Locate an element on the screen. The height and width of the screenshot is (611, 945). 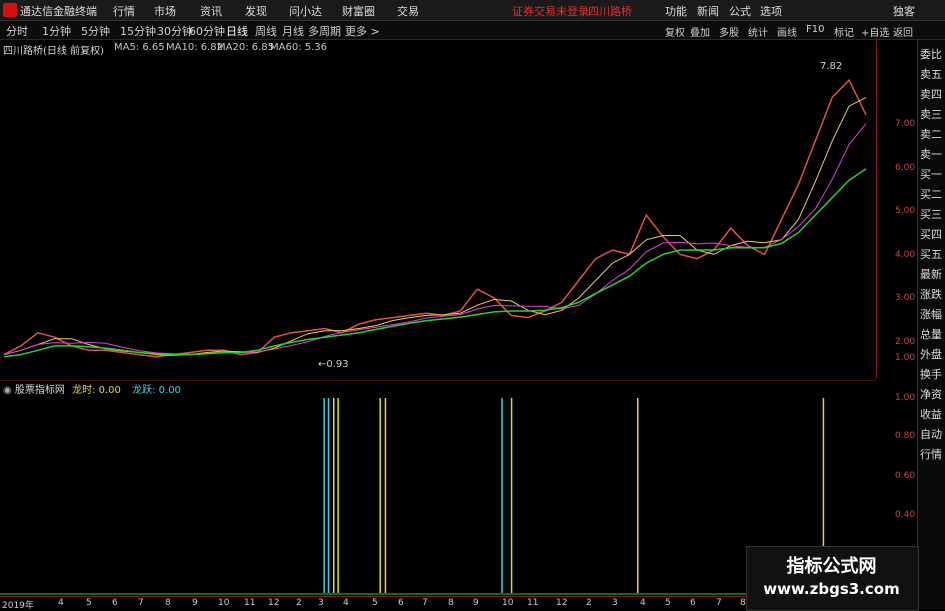
menu-market: 市场 is located at coordinates (165, 11).